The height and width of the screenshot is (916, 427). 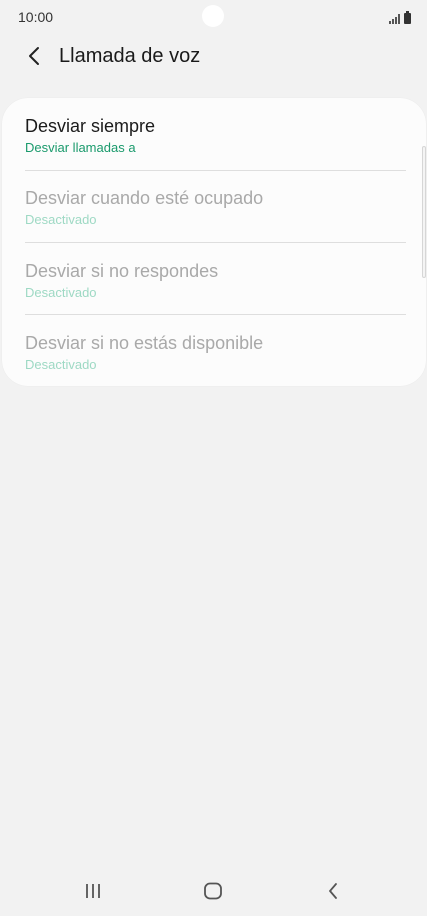 I want to click on home-icon, so click(x=213, y=891).